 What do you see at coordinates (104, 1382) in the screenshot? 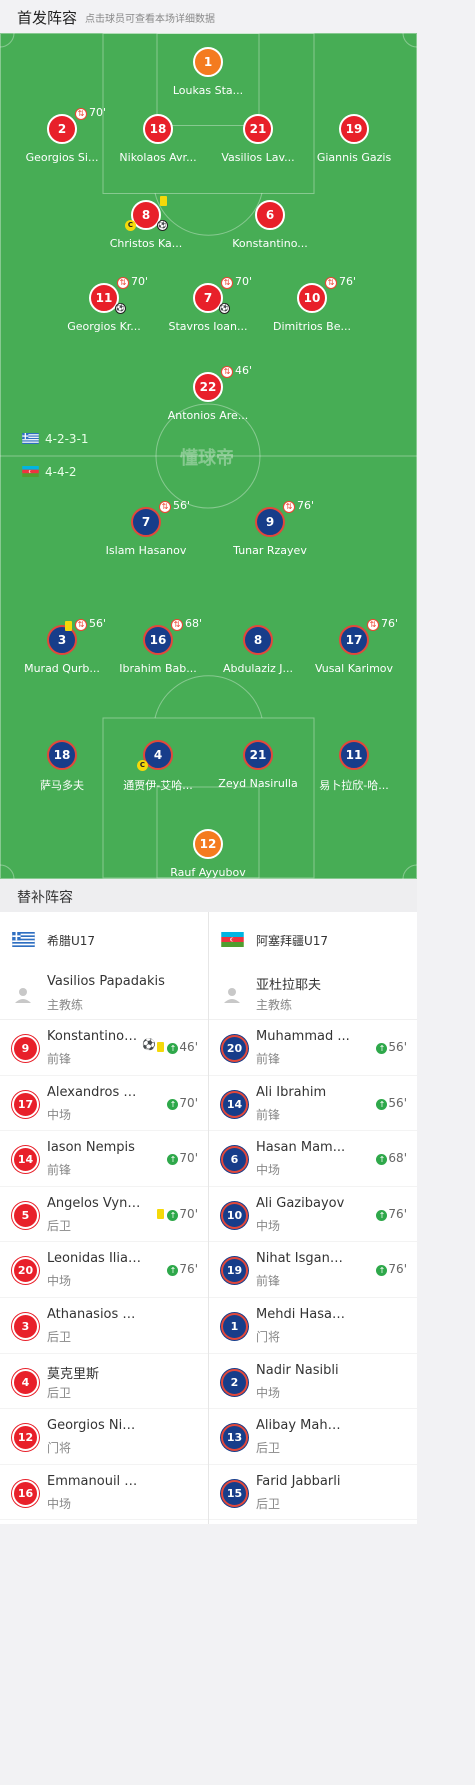
I see `sub-player-row: 4 莫克里斯 后卫` at bounding box center [104, 1382].